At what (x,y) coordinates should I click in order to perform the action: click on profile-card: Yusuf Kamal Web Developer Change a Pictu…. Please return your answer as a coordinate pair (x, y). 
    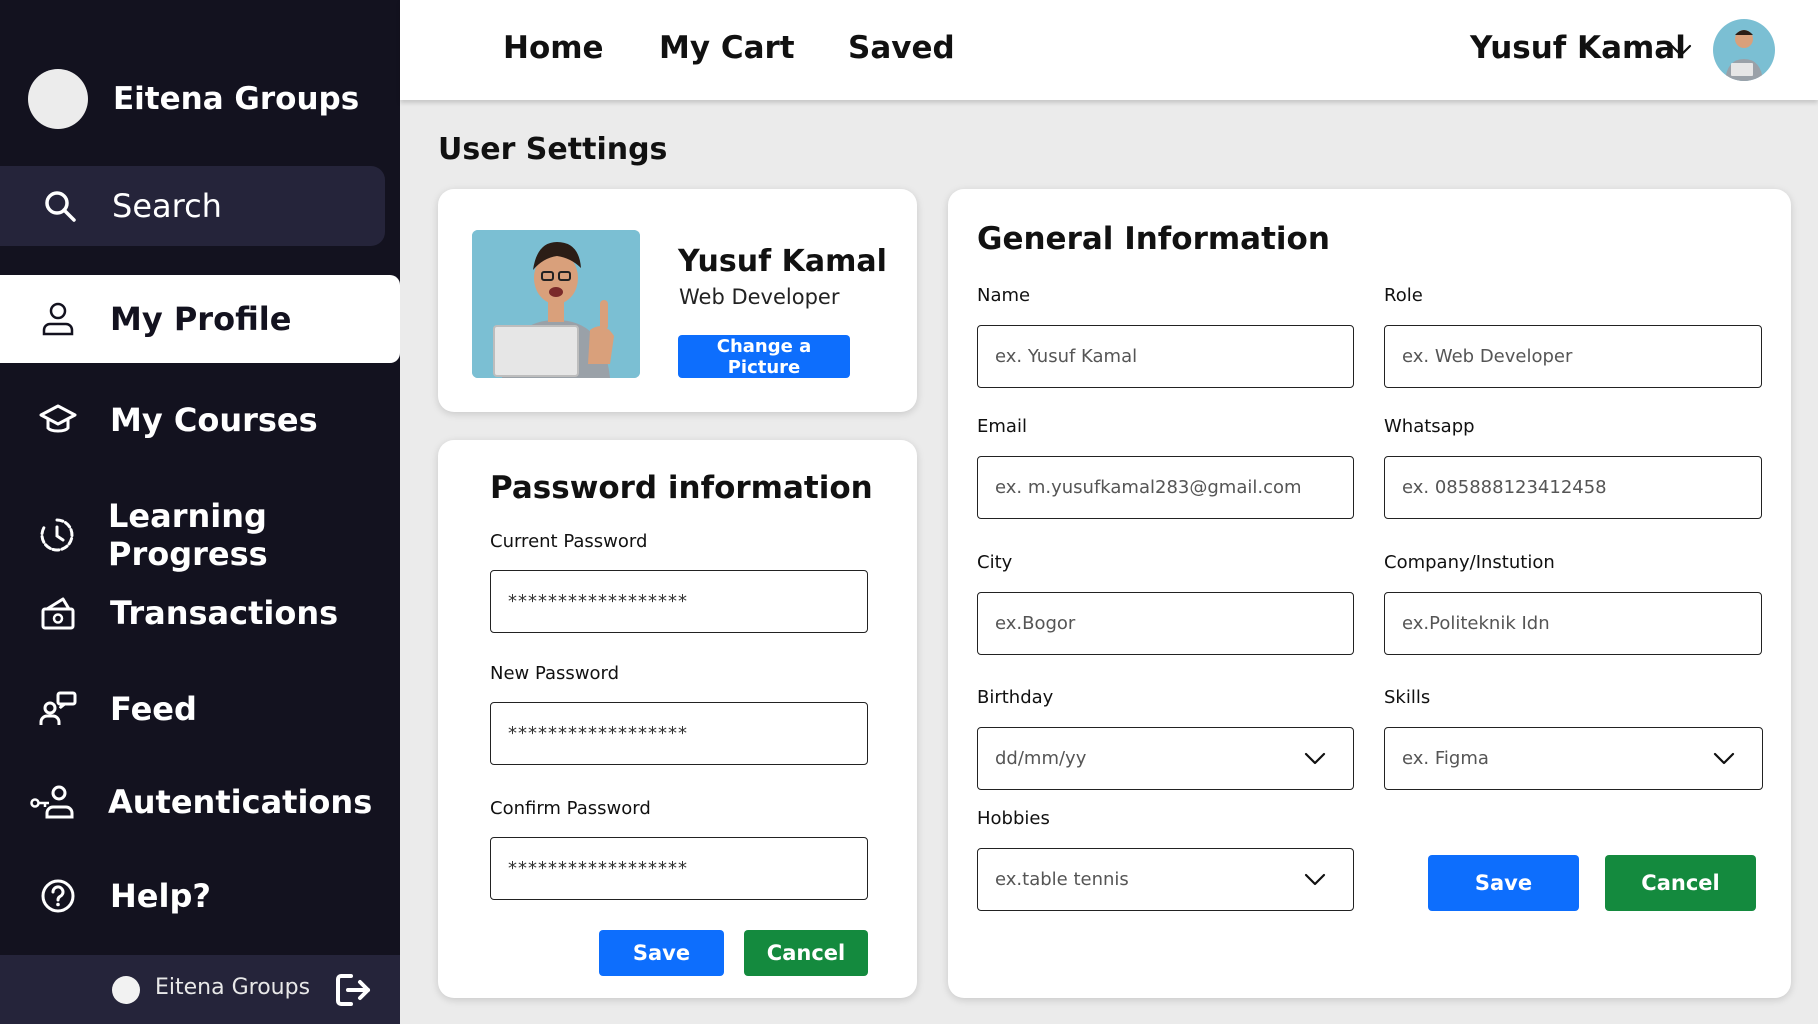
    Looking at the image, I should click on (677, 300).